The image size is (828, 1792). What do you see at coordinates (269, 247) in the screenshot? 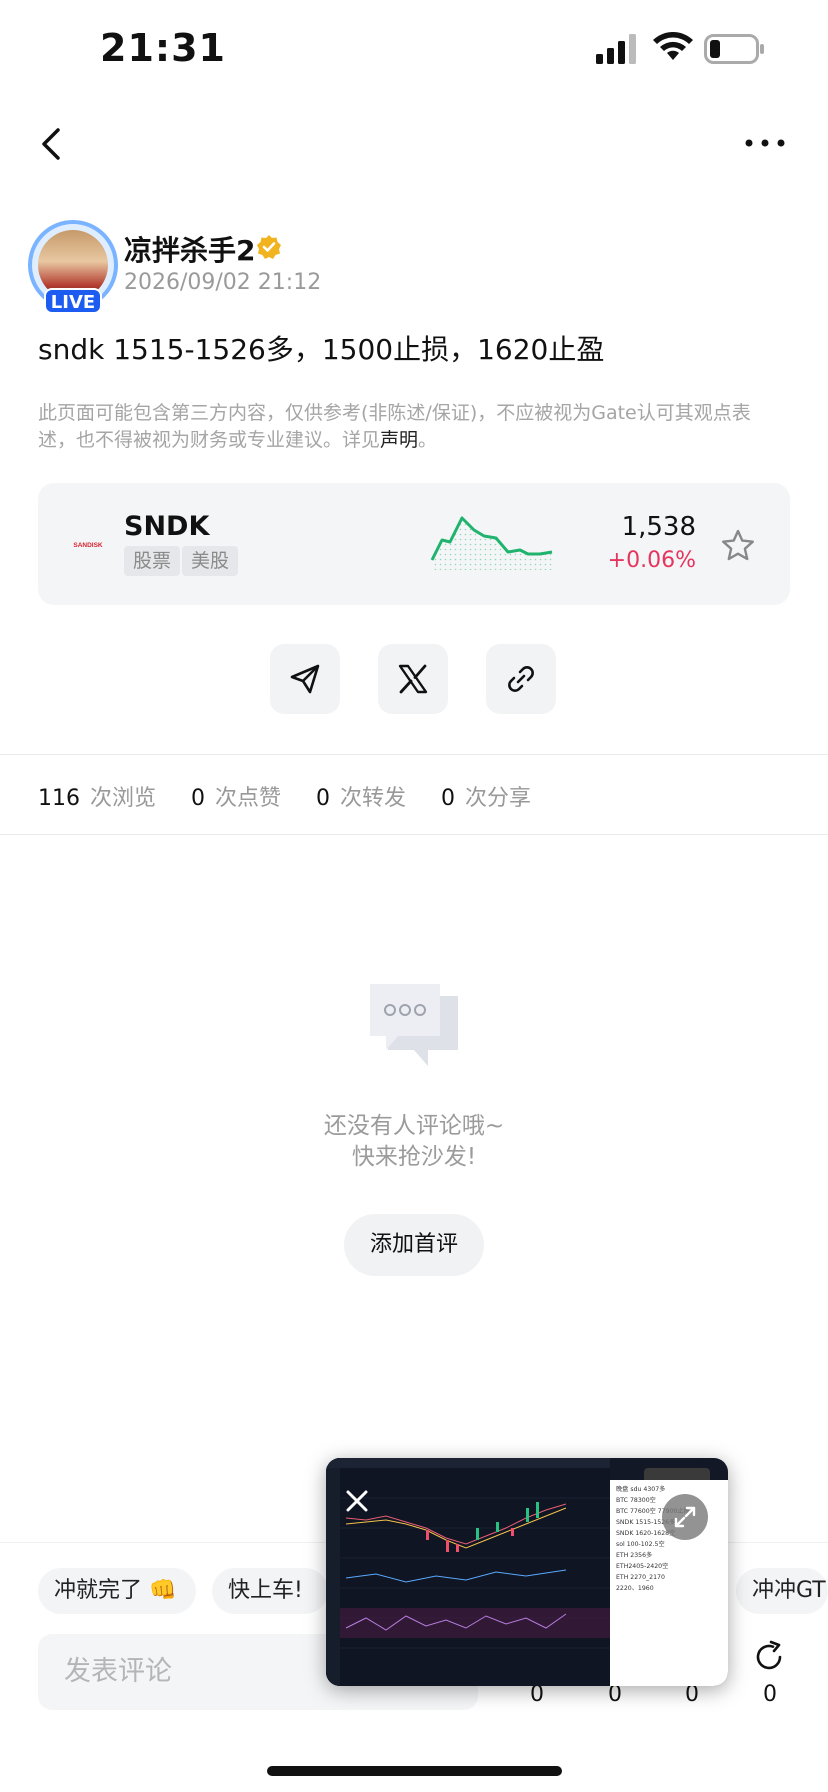
I see `verified-badge-icon` at bounding box center [269, 247].